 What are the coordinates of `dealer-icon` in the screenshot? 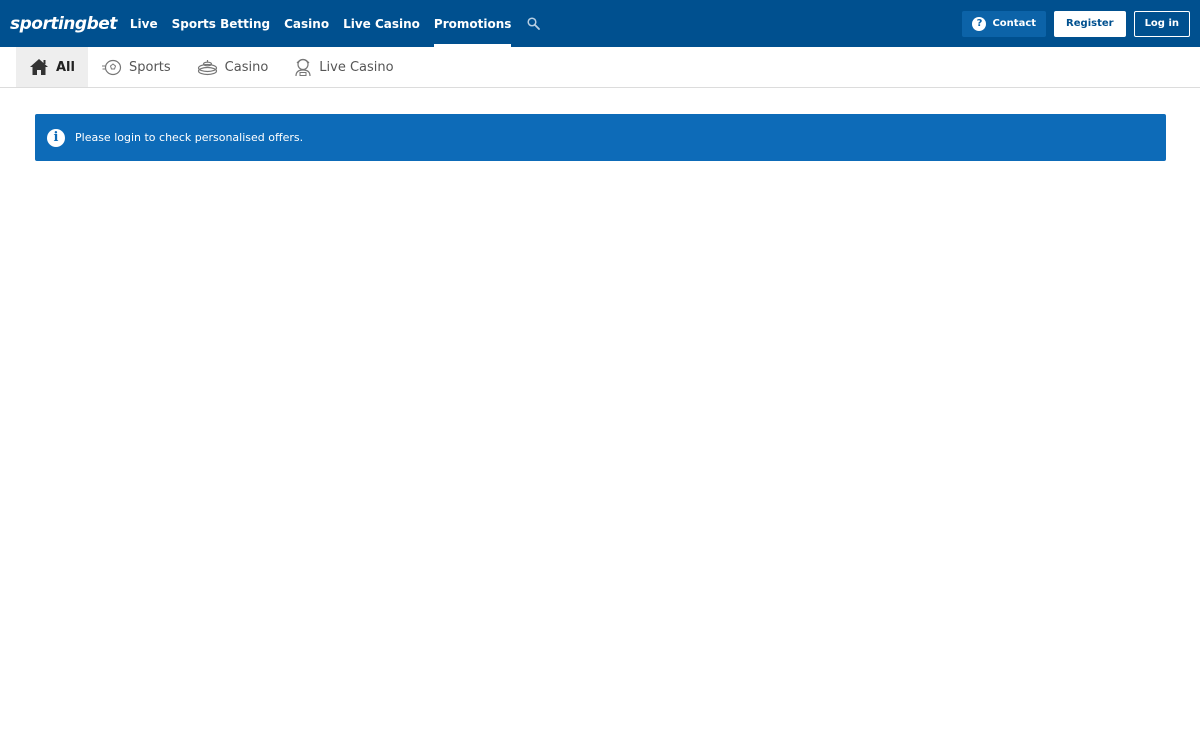 It's located at (303, 67).